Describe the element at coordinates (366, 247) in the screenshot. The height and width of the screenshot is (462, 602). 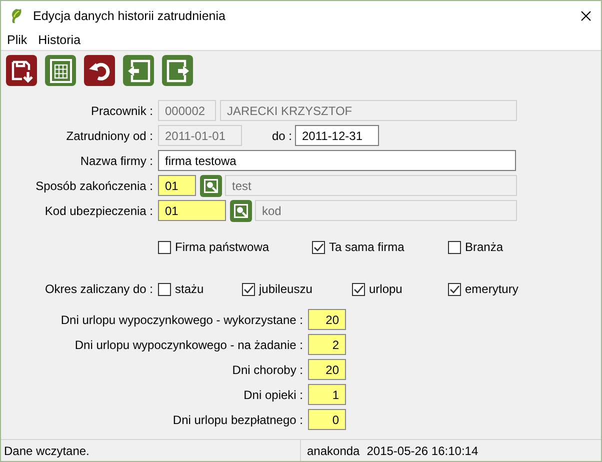
I see `checkbox-label: Ta sama firma` at that location.